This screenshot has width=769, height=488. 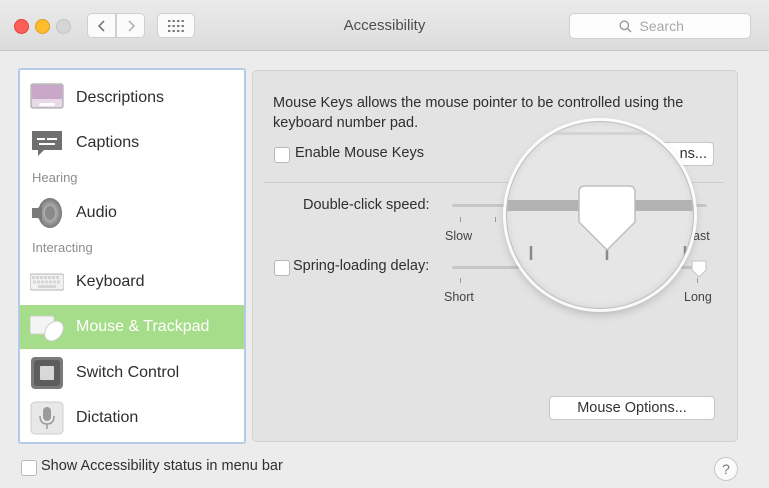 I want to click on spring-loading-max-label: Long, so click(x=698, y=297).